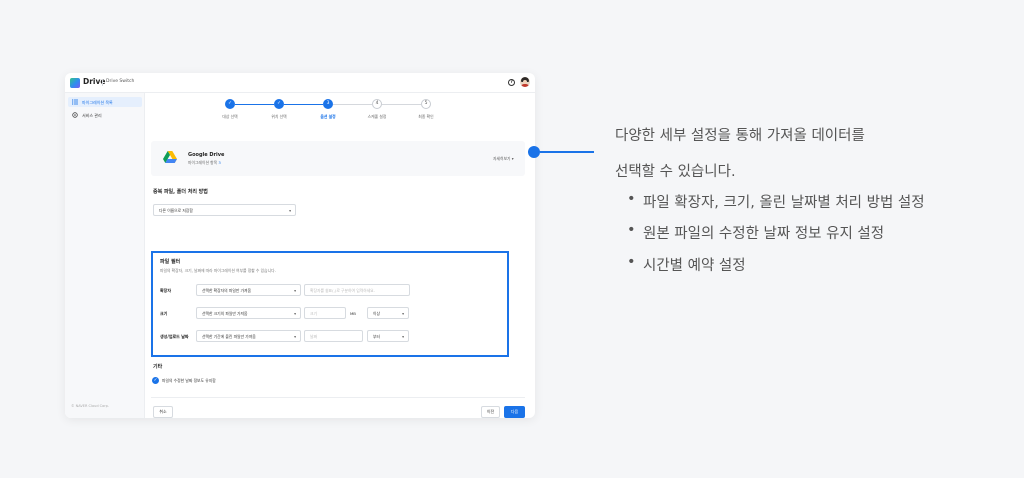 The width and height of the screenshot is (1024, 478). I want to click on step-4-indicator: 4, so click(377, 104).